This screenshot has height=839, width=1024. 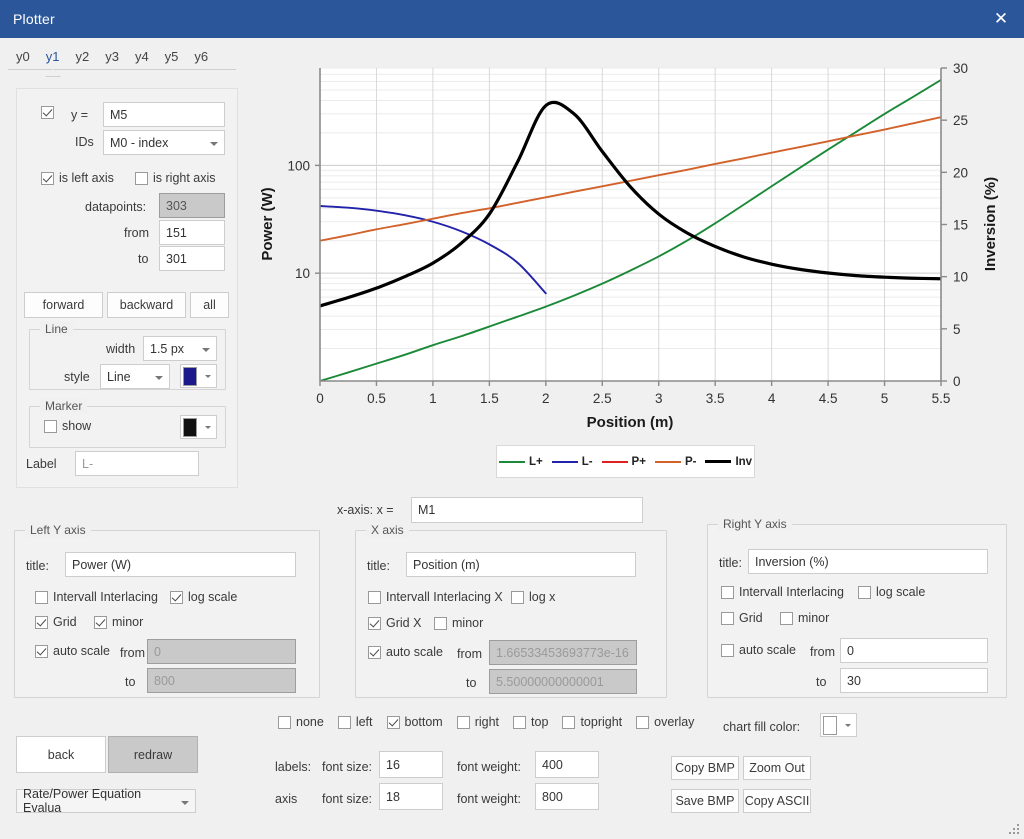 What do you see at coordinates (128, 622) in the screenshot?
I see `left-y-minor-label: minor` at bounding box center [128, 622].